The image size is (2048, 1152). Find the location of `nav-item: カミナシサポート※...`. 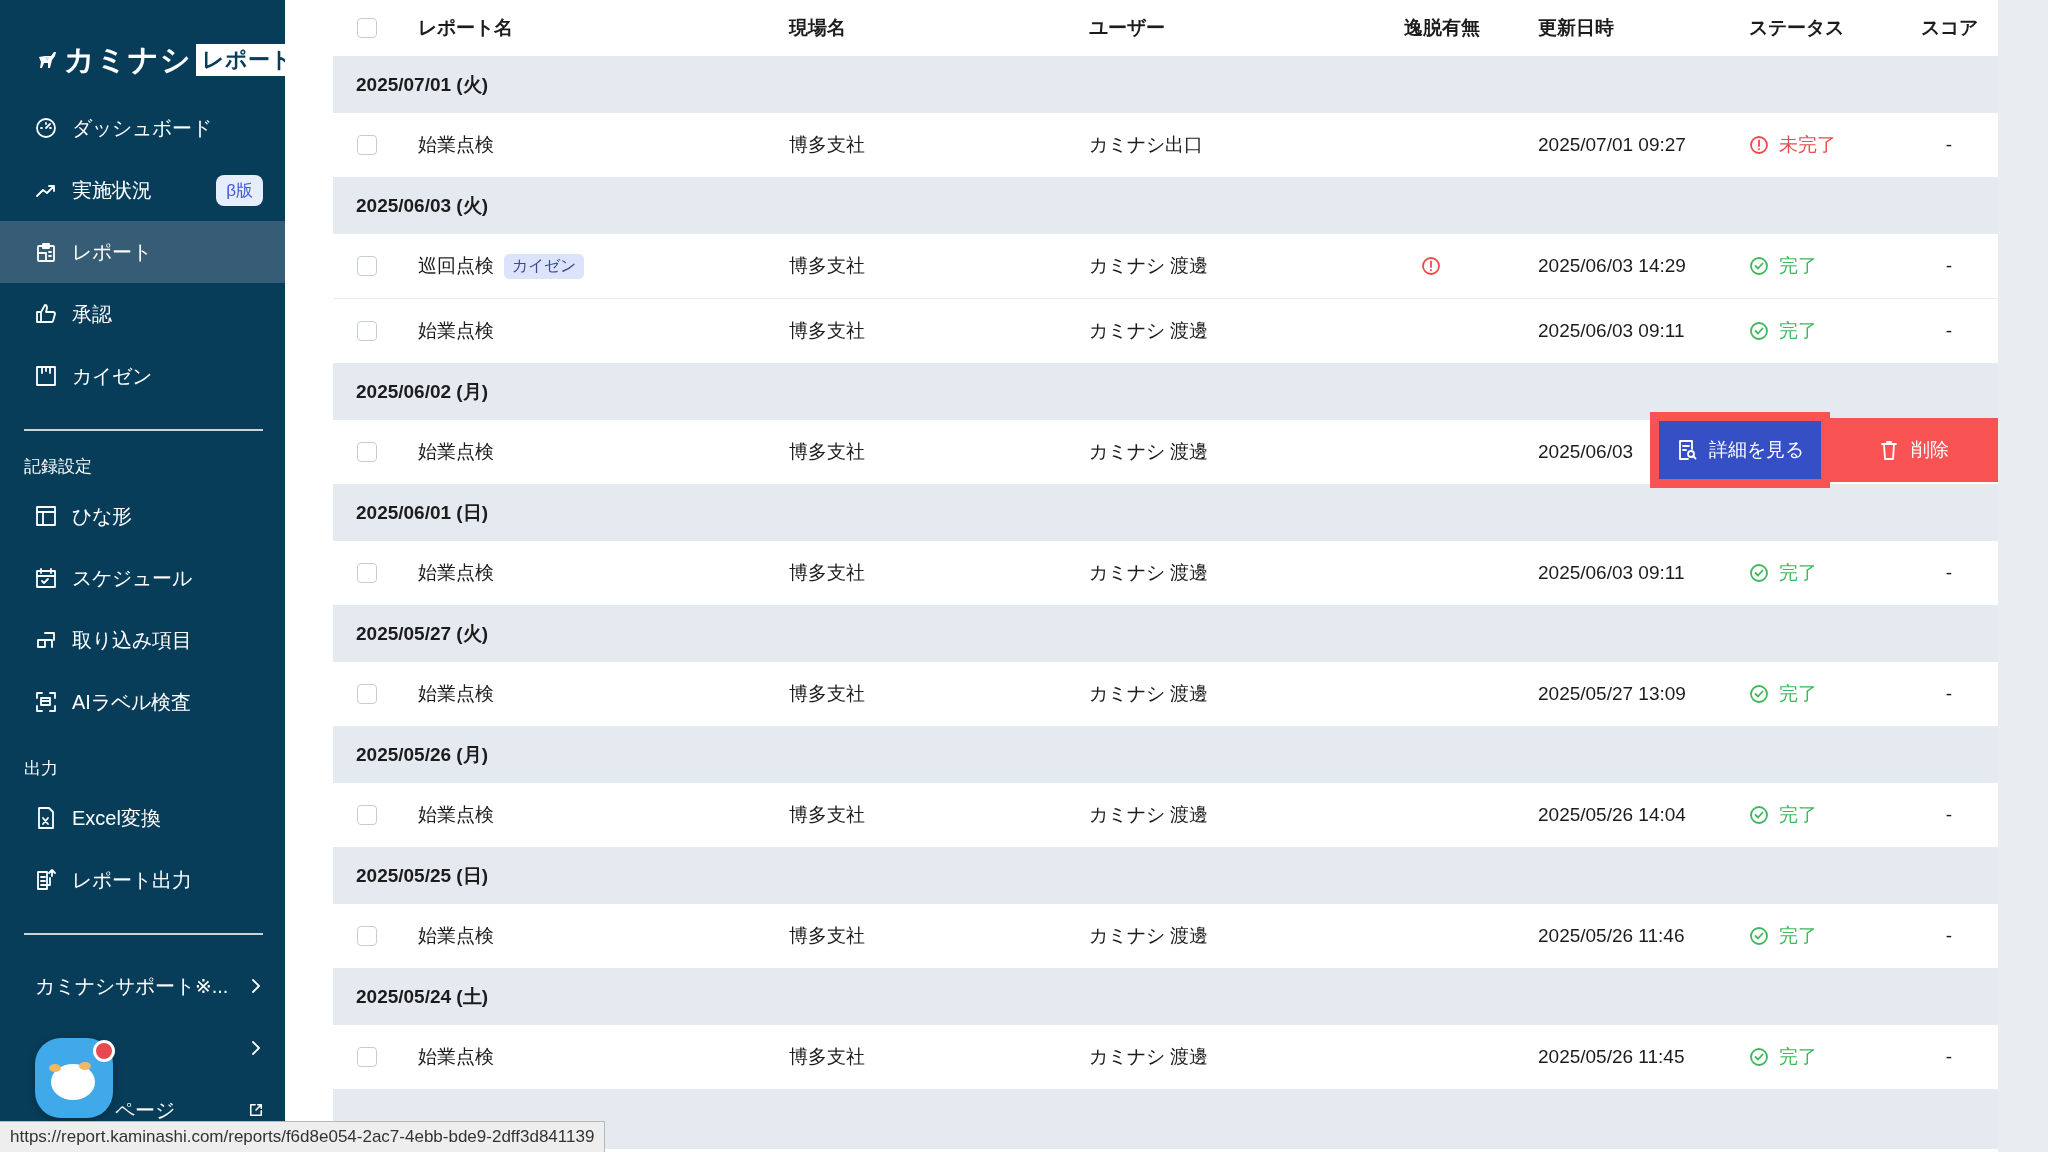

nav-item: カミナシサポート※... is located at coordinates (142, 986).